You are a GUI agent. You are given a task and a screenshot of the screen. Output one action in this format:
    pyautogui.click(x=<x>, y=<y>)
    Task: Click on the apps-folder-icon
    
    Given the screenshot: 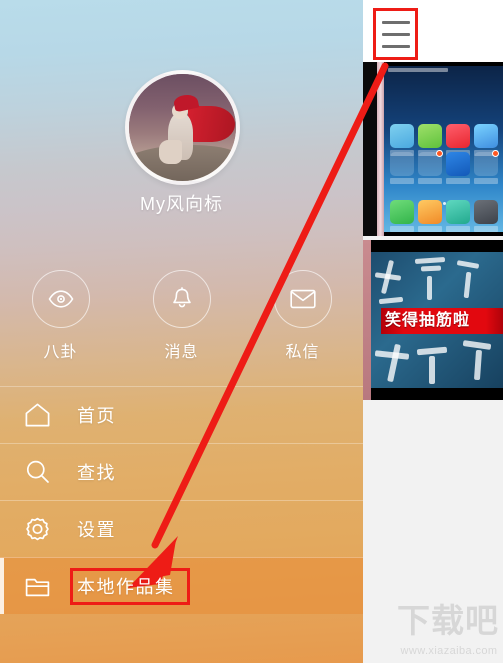 What is the action you would take?
    pyautogui.click(x=430, y=167)
    